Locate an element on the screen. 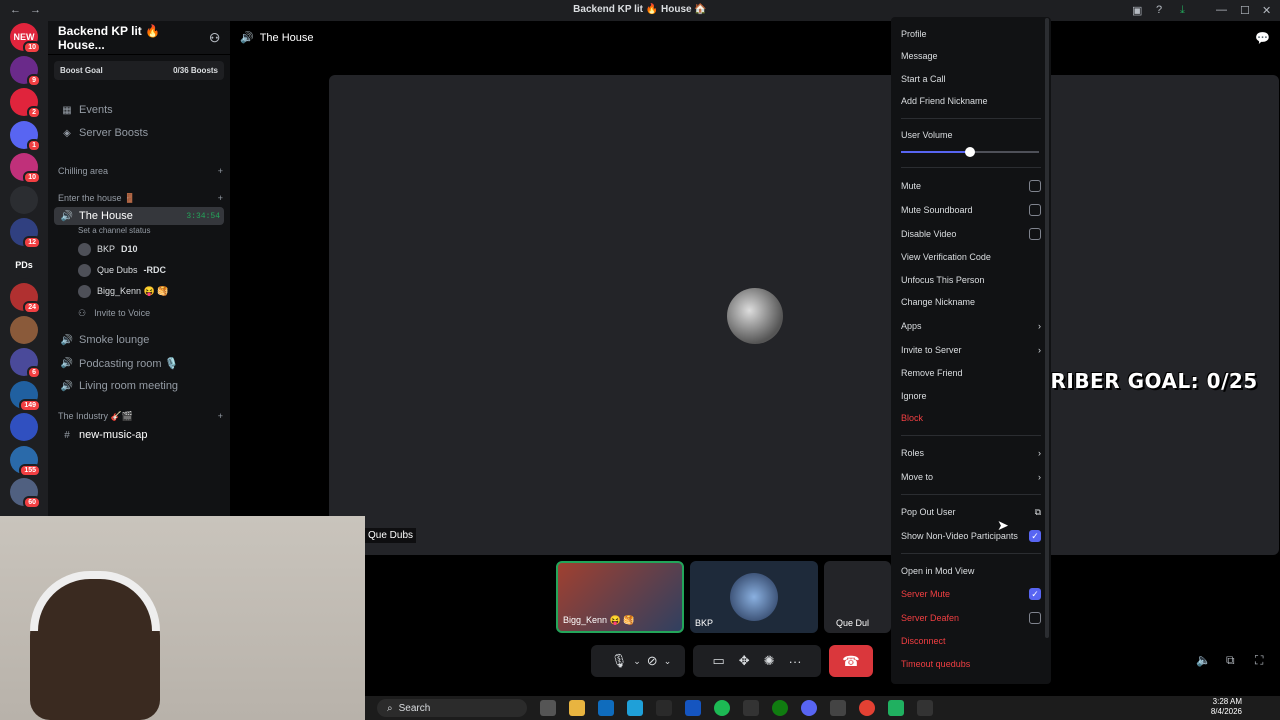  channel-new-music: # new-music-ap is located at coordinates (139, 435).